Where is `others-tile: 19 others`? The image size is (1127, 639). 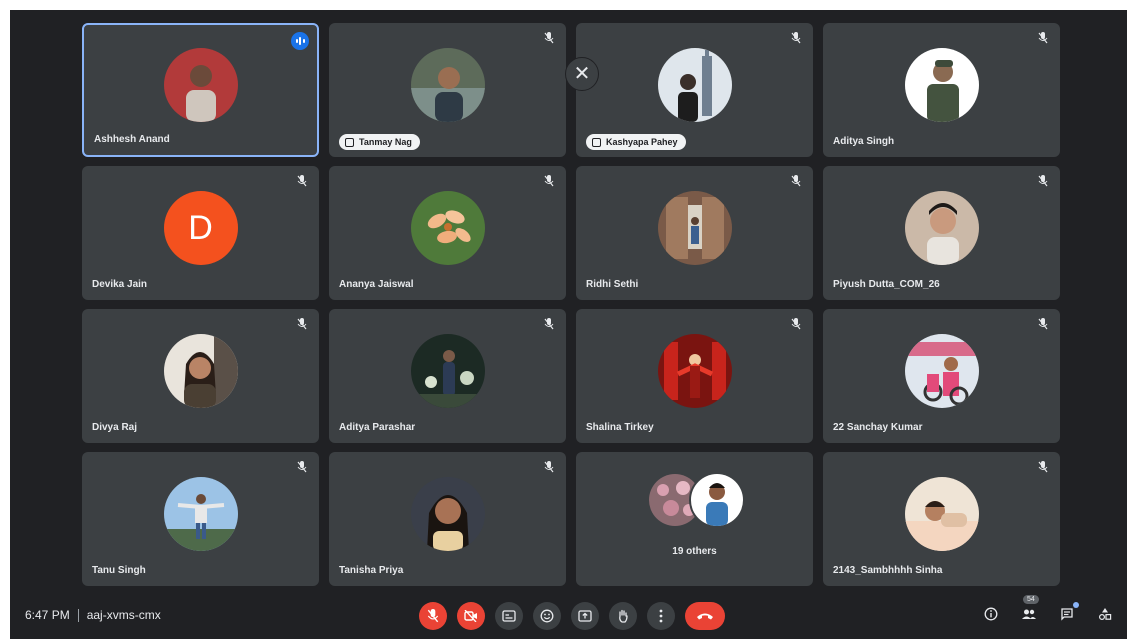 others-tile: 19 others is located at coordinates (694, 519).